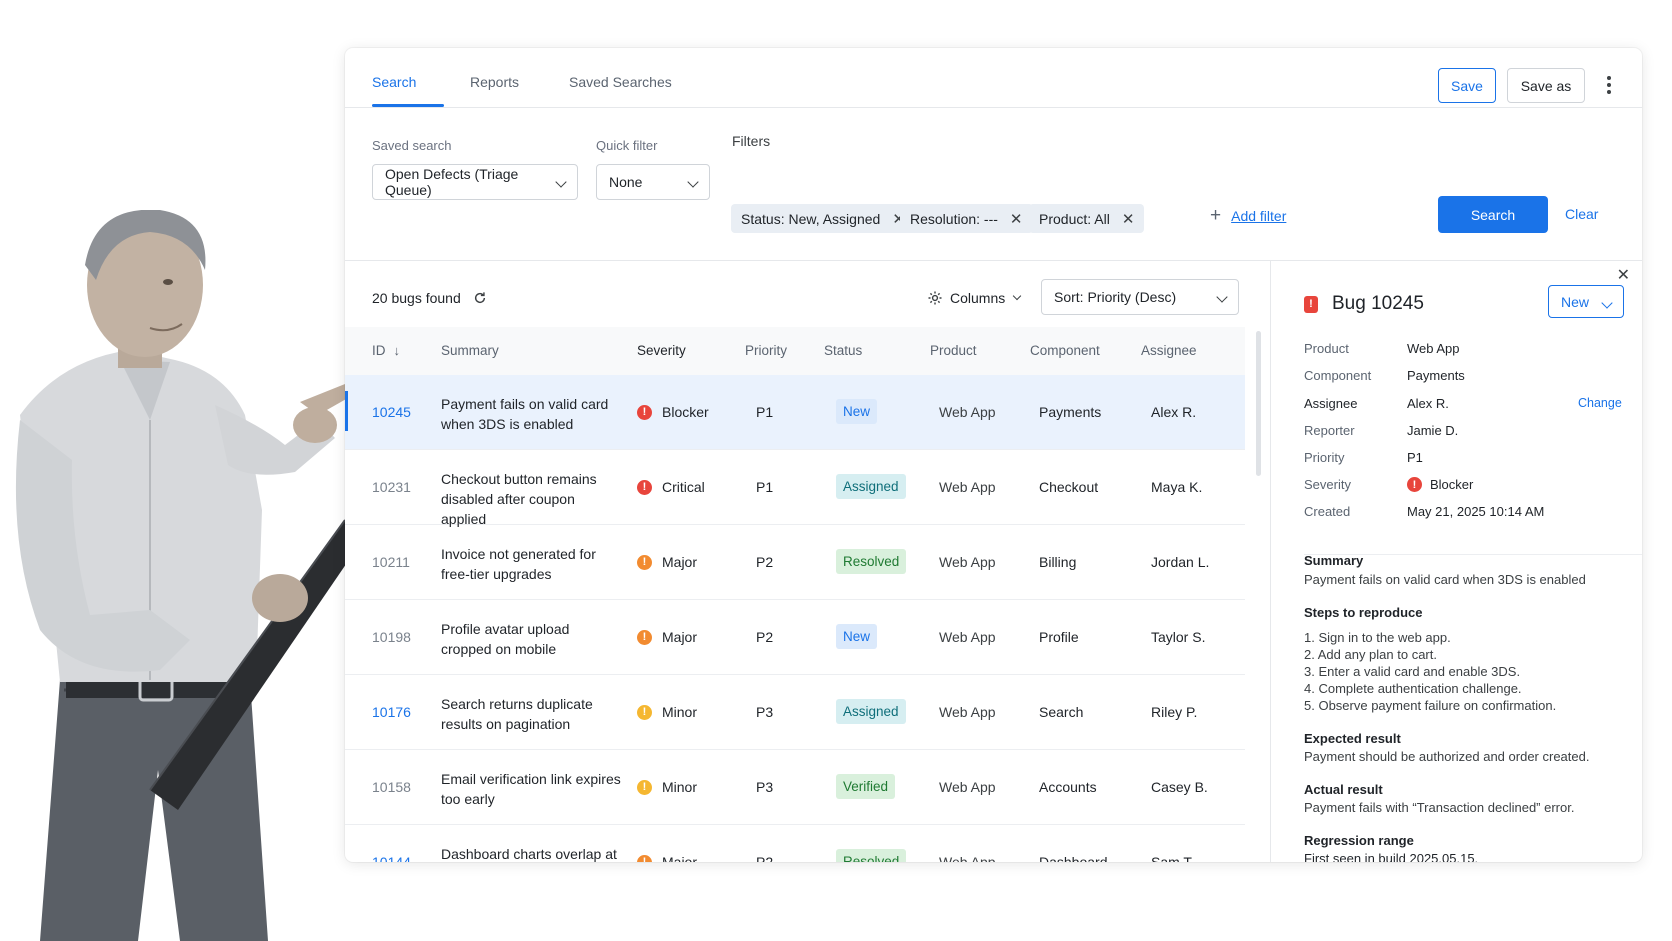 The width and height of the screenshot is (1672, 941). What do you see at coordinates (470, 350) in the screenshot?
I see `column-header-summary: Summary` at bounding box center [470, 350].